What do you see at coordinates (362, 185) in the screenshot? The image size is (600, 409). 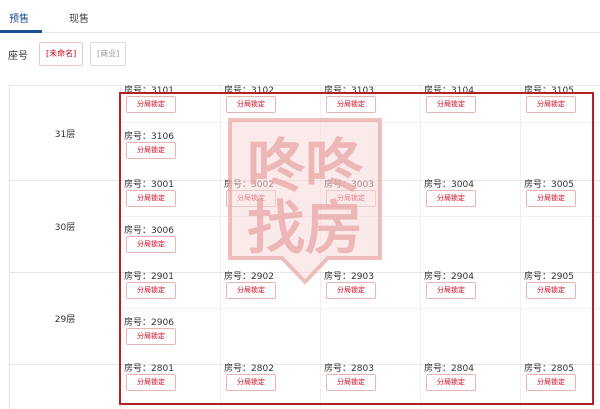 I see `room-id: 3003` at bounding box center [362, 185].